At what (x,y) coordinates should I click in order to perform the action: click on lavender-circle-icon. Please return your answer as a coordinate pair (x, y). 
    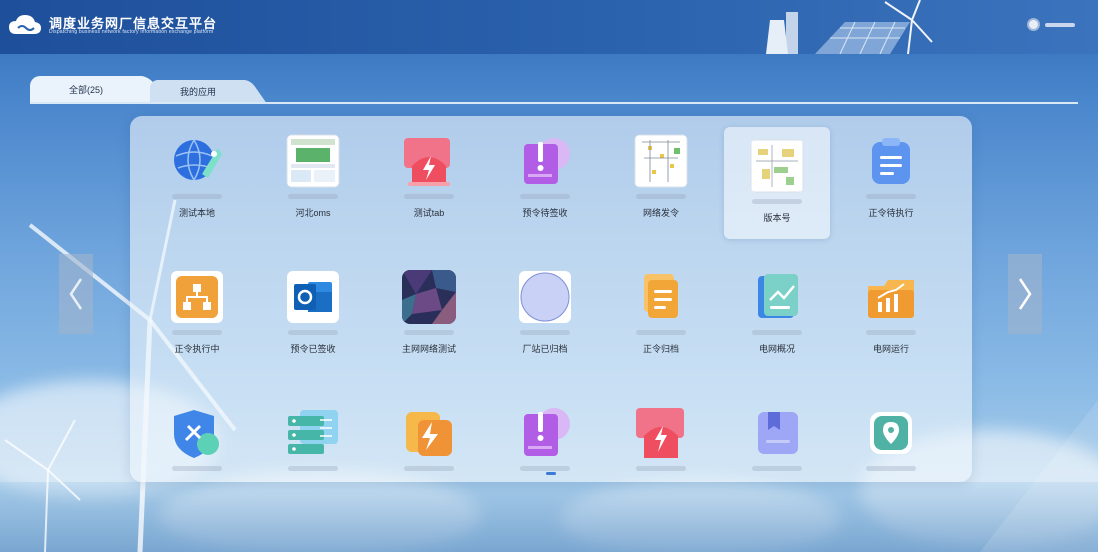
    Looking at the image, I should click on (545, 297).